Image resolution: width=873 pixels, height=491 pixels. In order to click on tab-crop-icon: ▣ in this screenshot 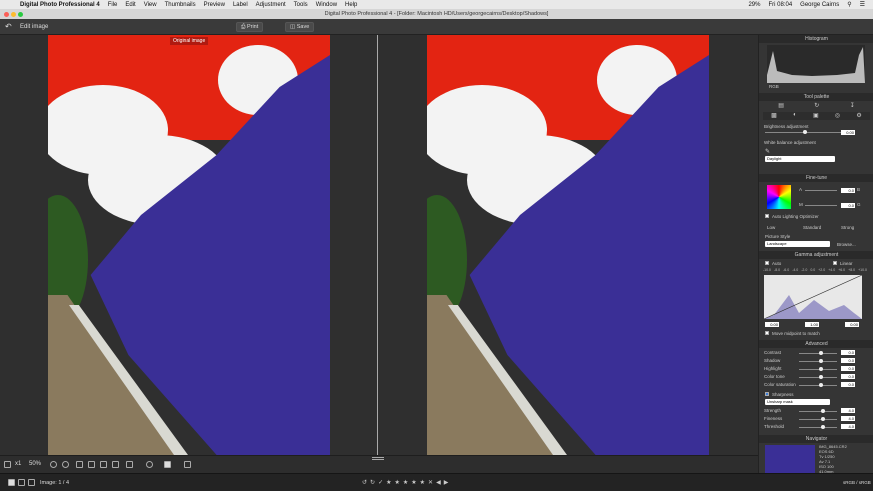, I will do `click(816, 116)`.